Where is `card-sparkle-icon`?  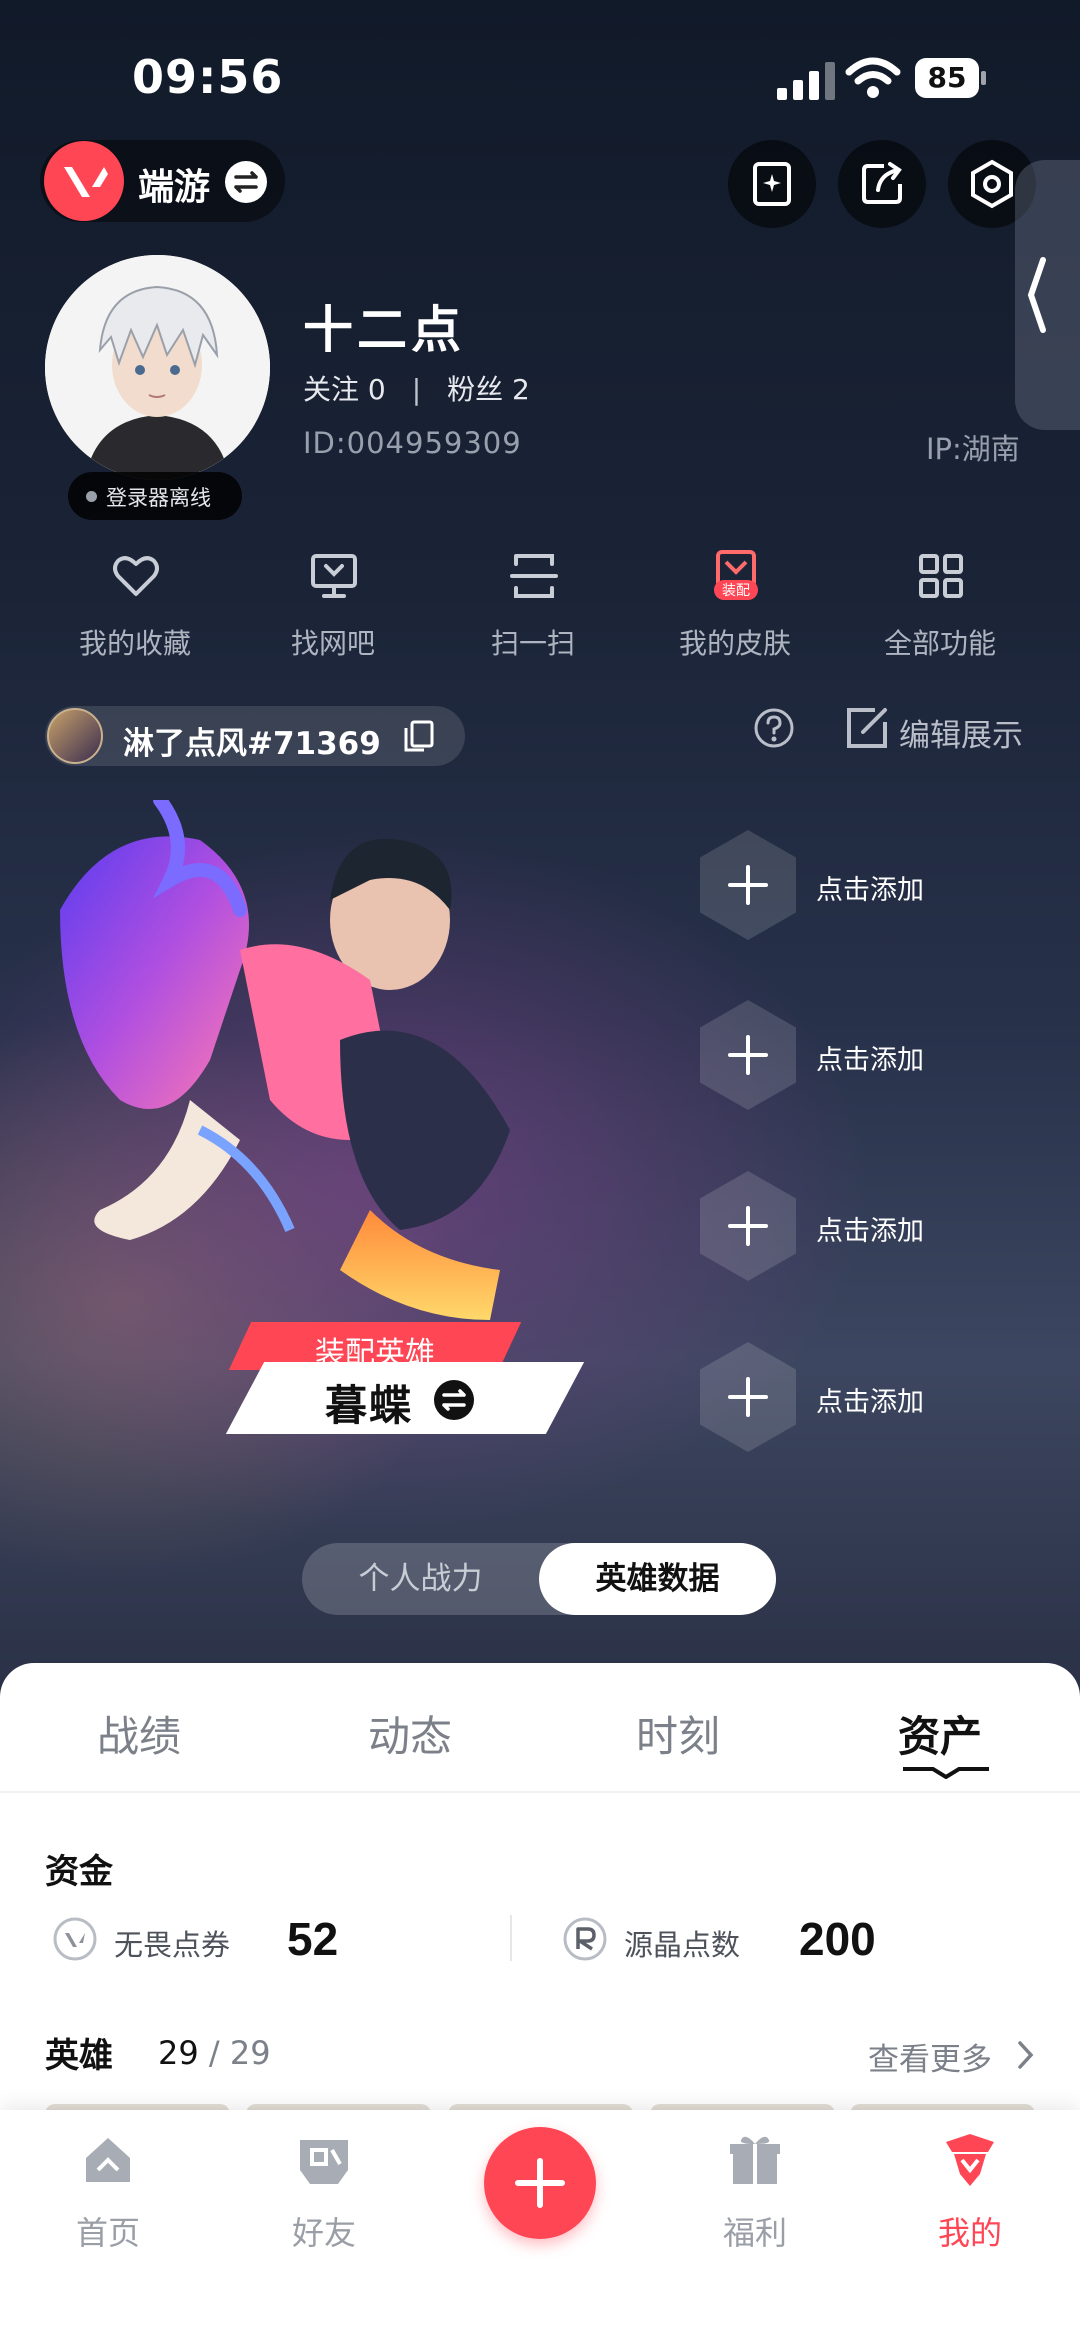 card-sparkle-icon is located at coordinates (772, 184).